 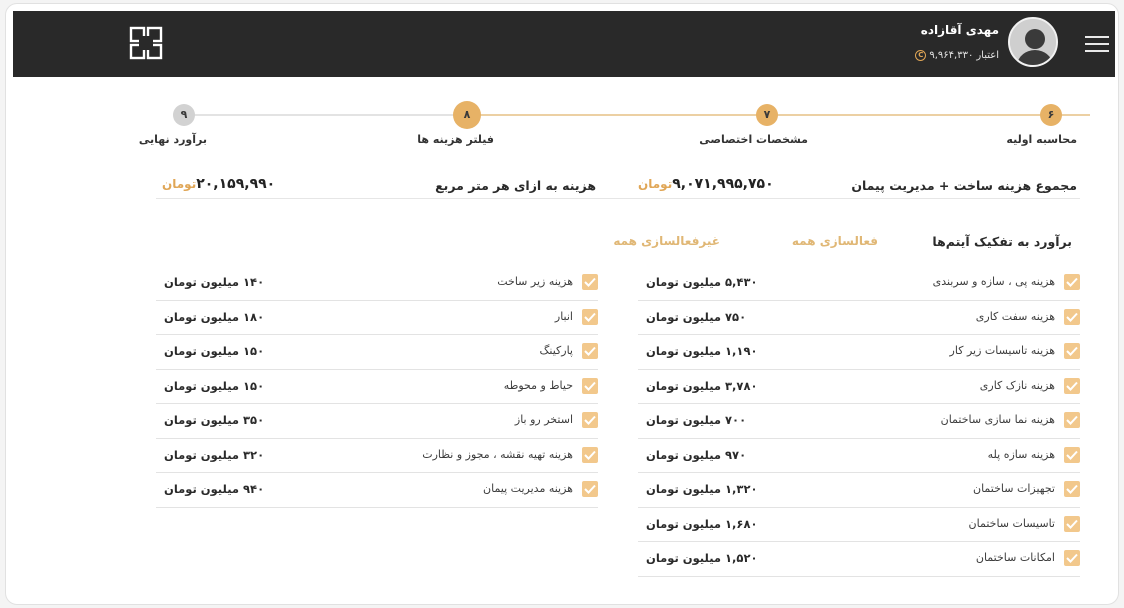 I want to click on item-label: هزینه تهیه نقشه ، مجوز و نظارت, so click(x=497, y=454).